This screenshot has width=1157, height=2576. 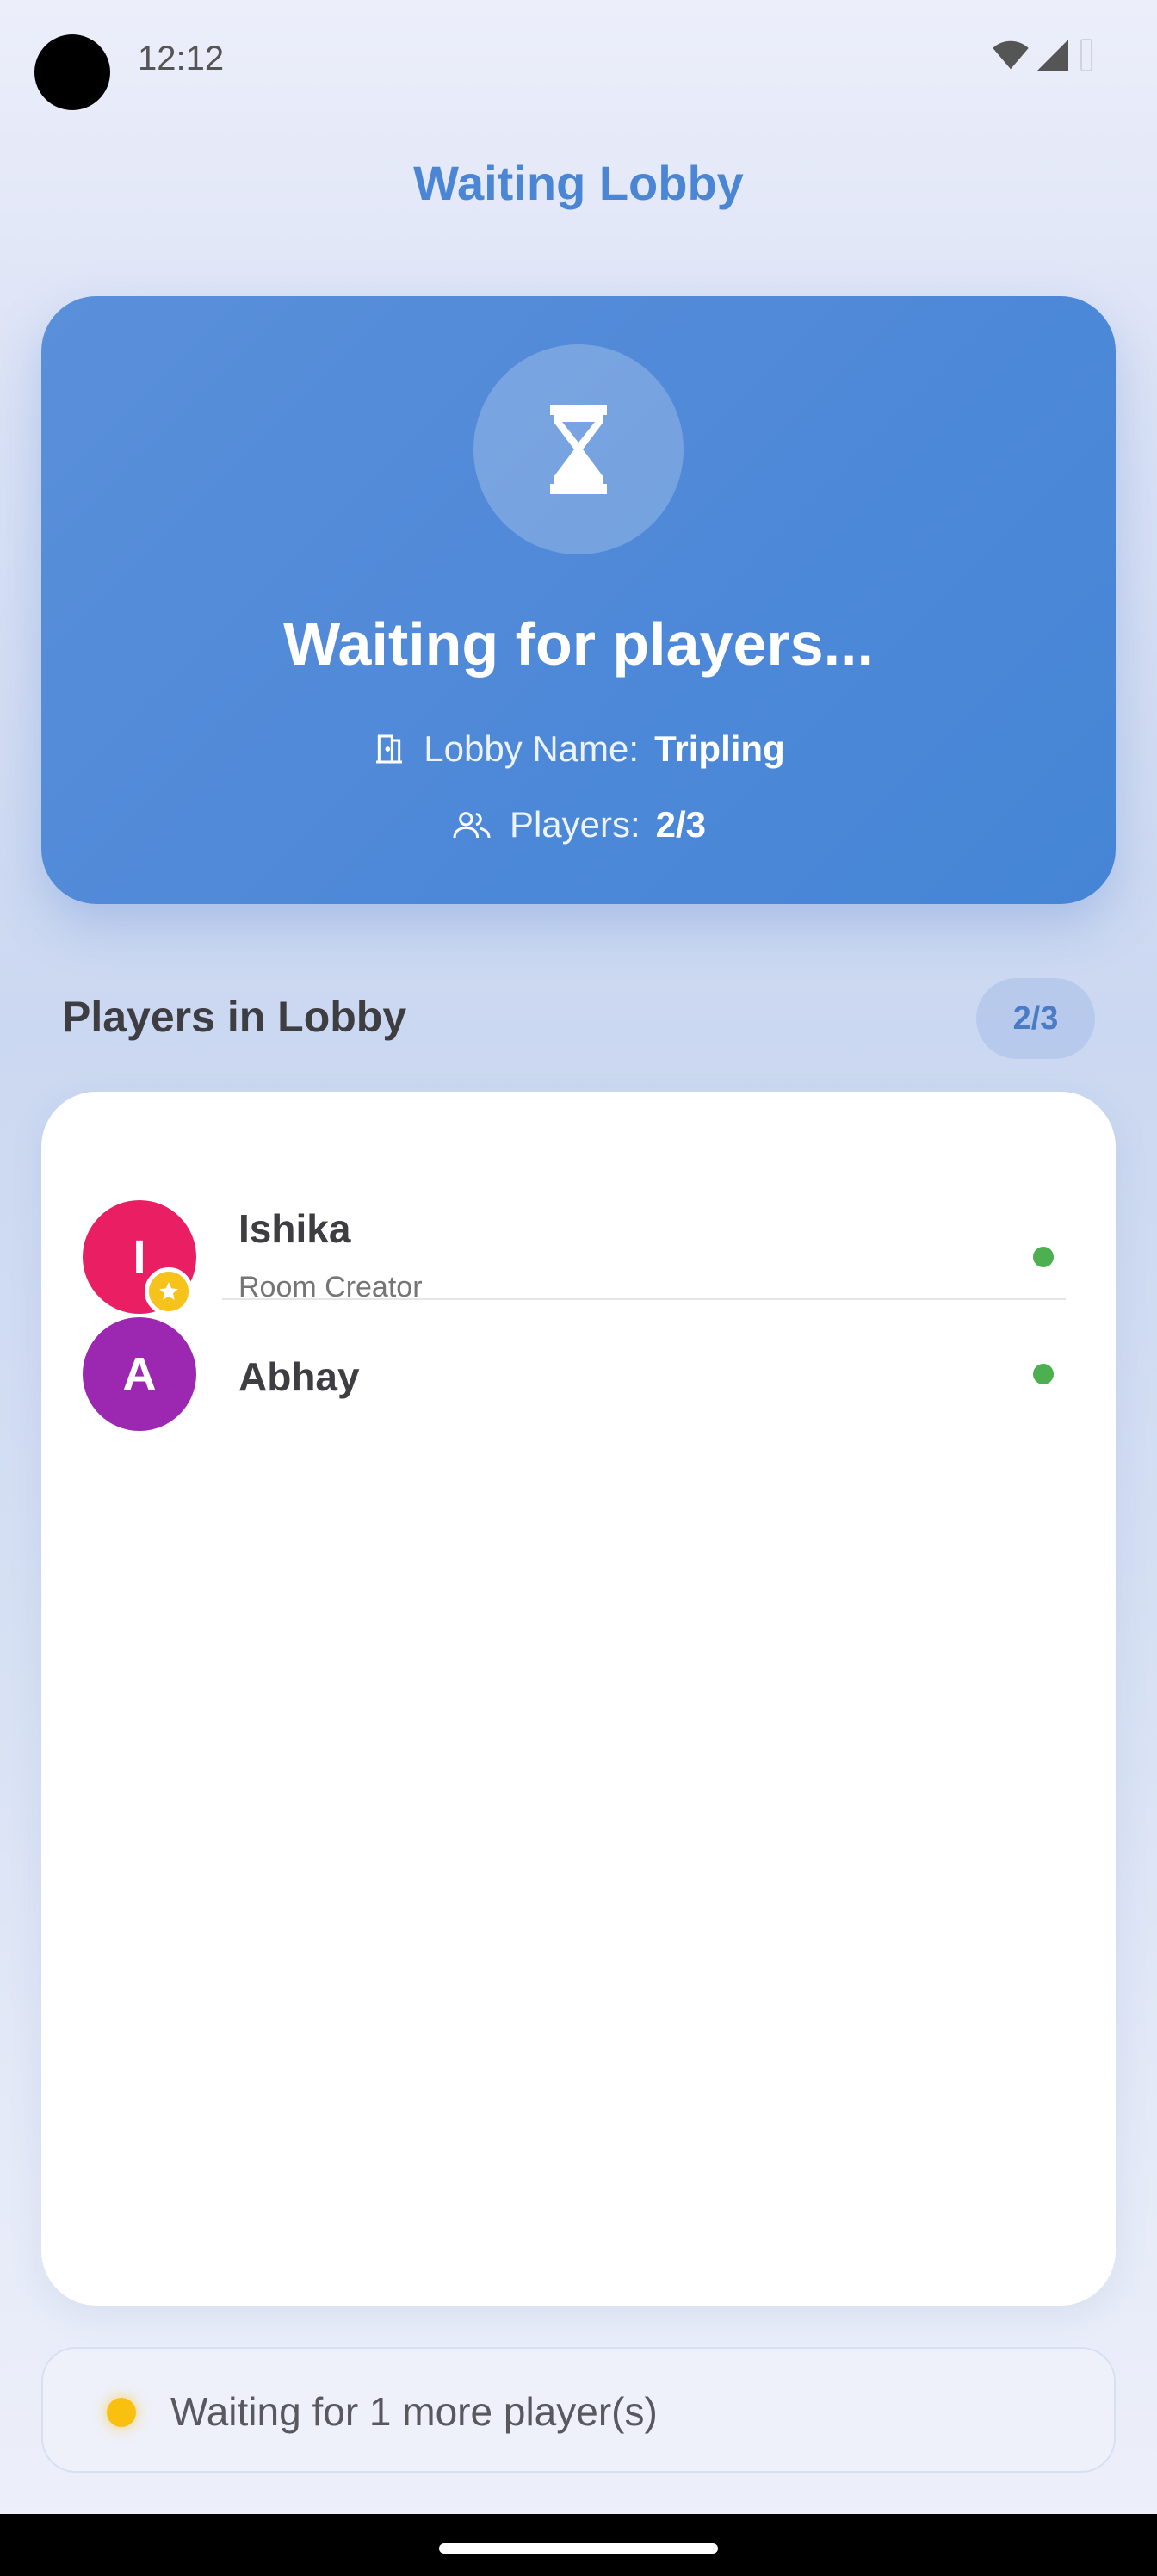 I want to click on lobby-name-value: Tripling, so click(x=719, y=748).